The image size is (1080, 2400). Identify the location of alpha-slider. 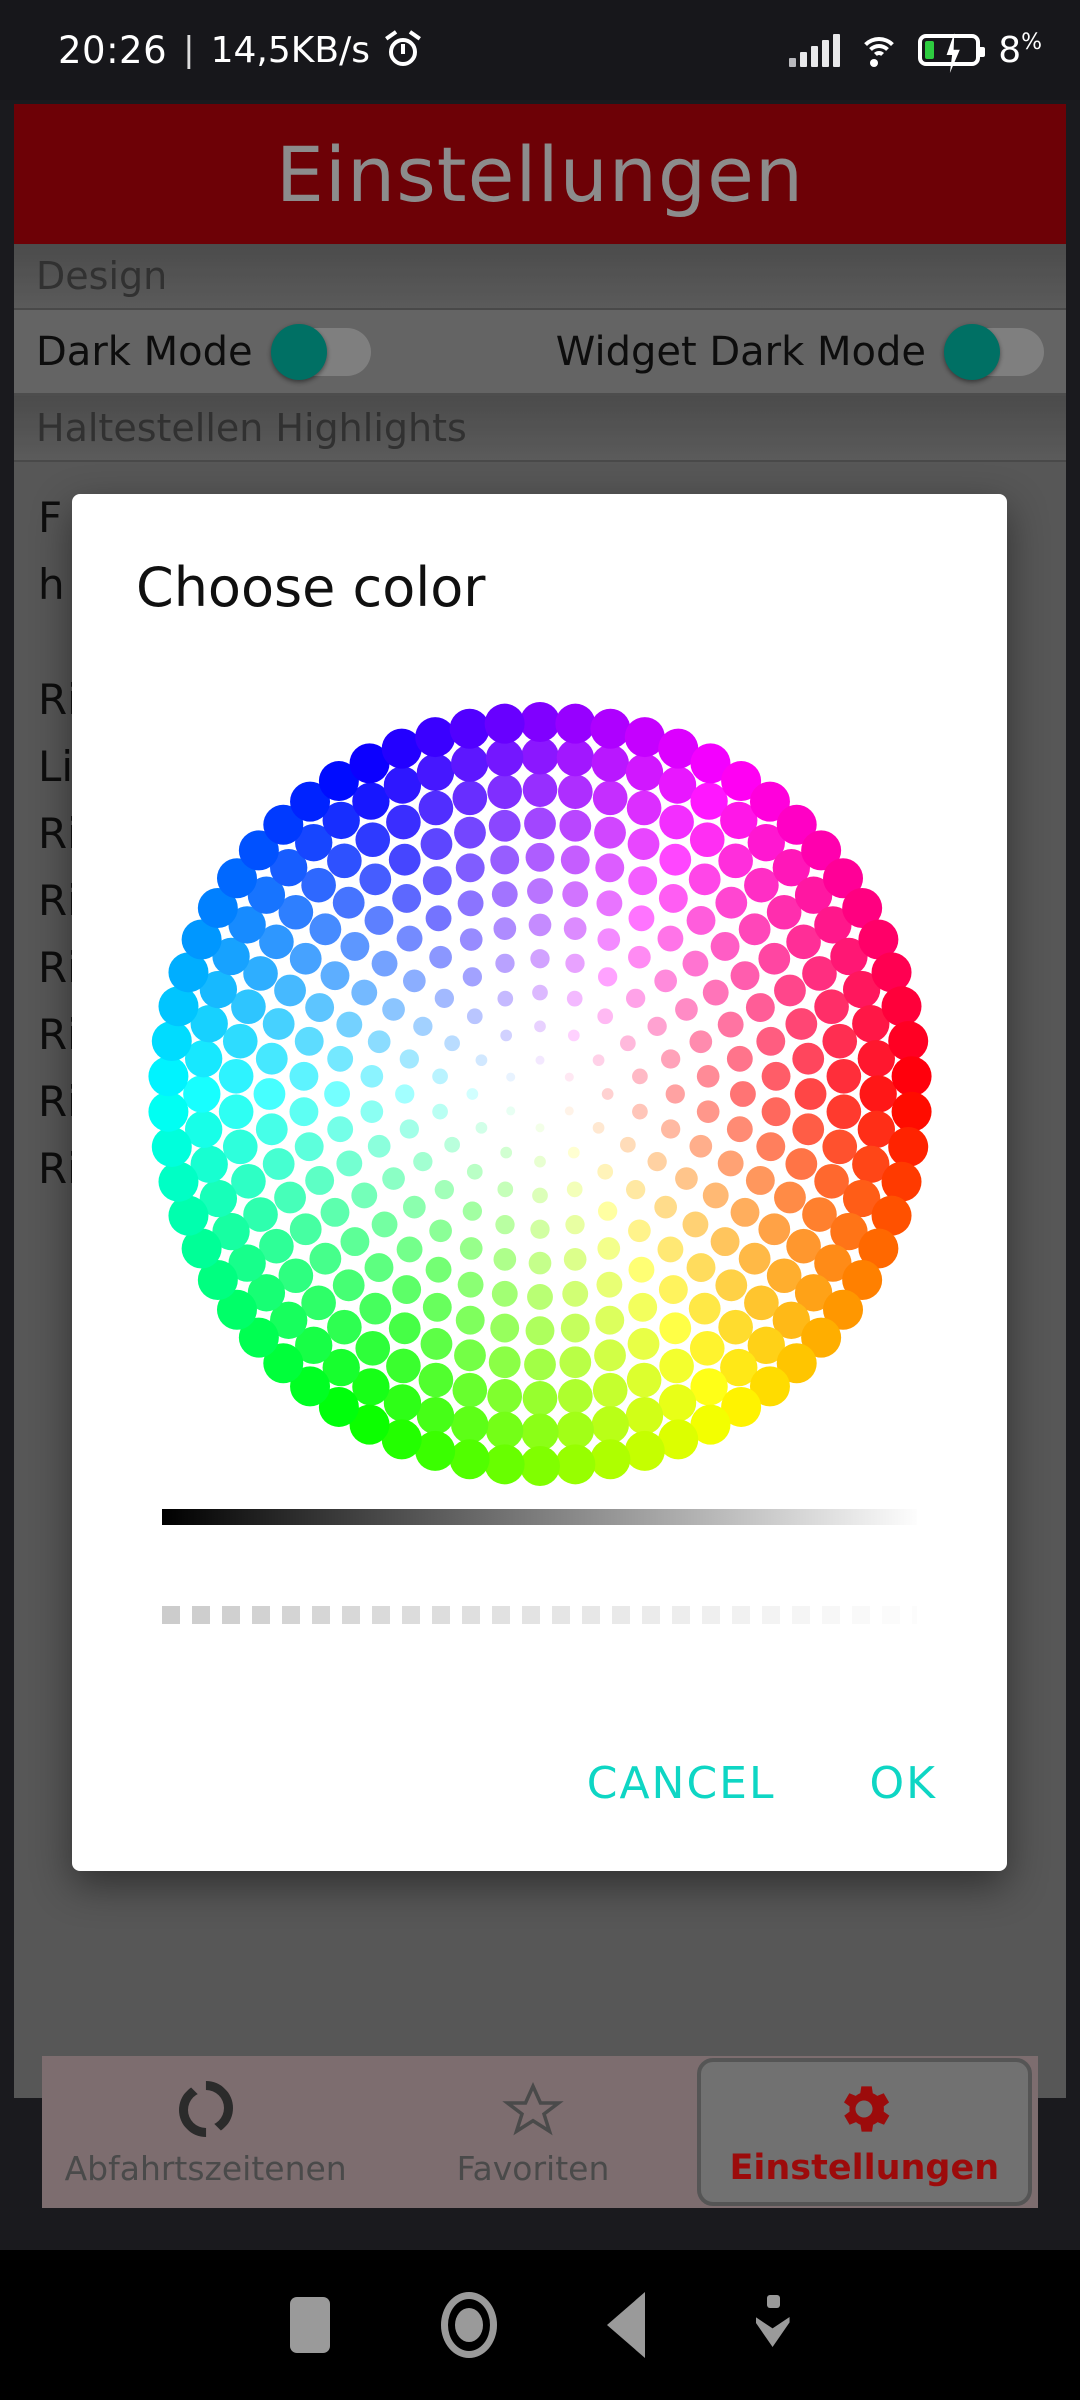
(539, 1615).